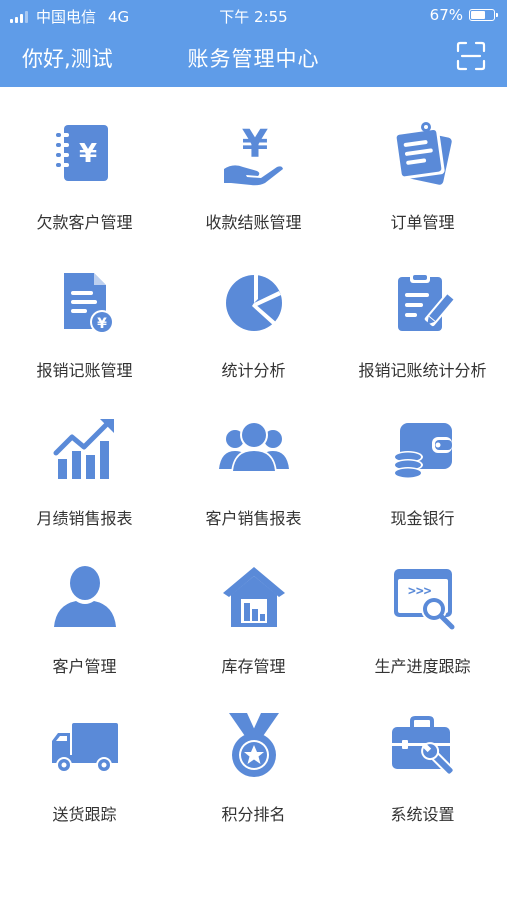 The height and width of the screenshot is (900, 507). I want to click on menu-item-label: 欠款客户管理, so click(84, 222).